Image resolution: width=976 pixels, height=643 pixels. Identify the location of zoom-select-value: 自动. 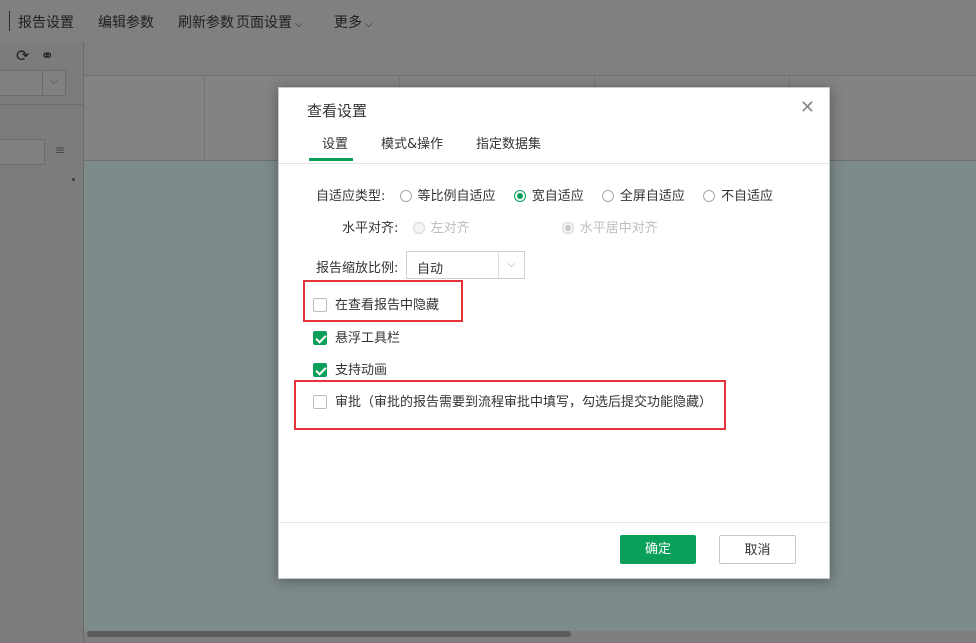
(430, 269).